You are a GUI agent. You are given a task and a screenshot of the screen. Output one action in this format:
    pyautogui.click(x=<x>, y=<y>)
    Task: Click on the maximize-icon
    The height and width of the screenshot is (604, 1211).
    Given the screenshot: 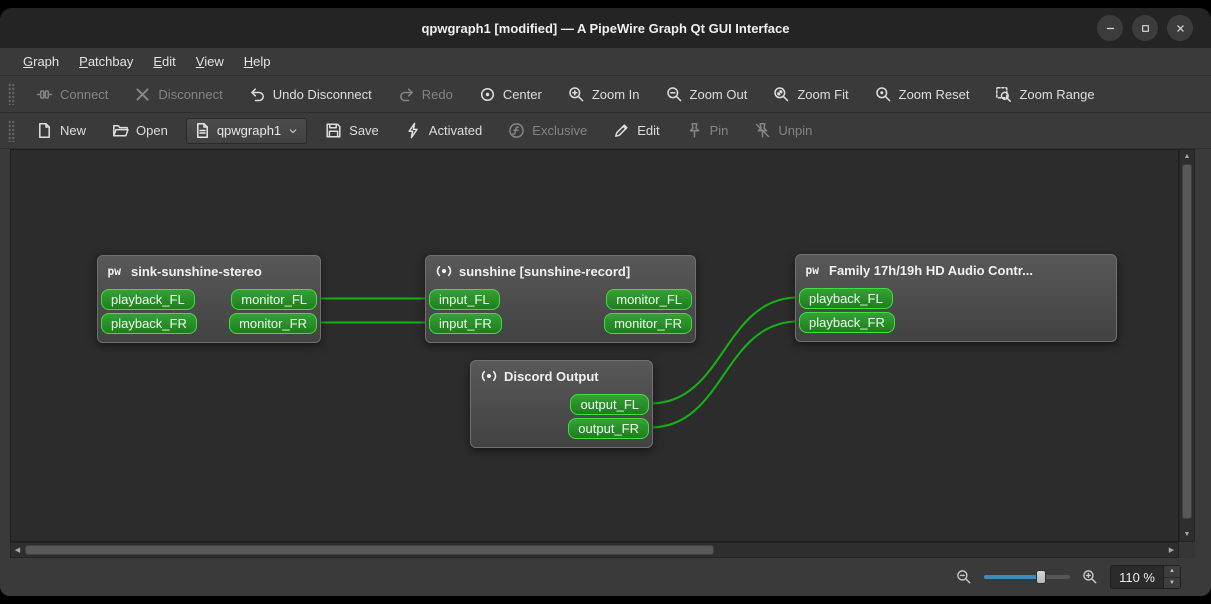 What is the action you would take?
    pyautogui.click(x=1145, y=28)
    